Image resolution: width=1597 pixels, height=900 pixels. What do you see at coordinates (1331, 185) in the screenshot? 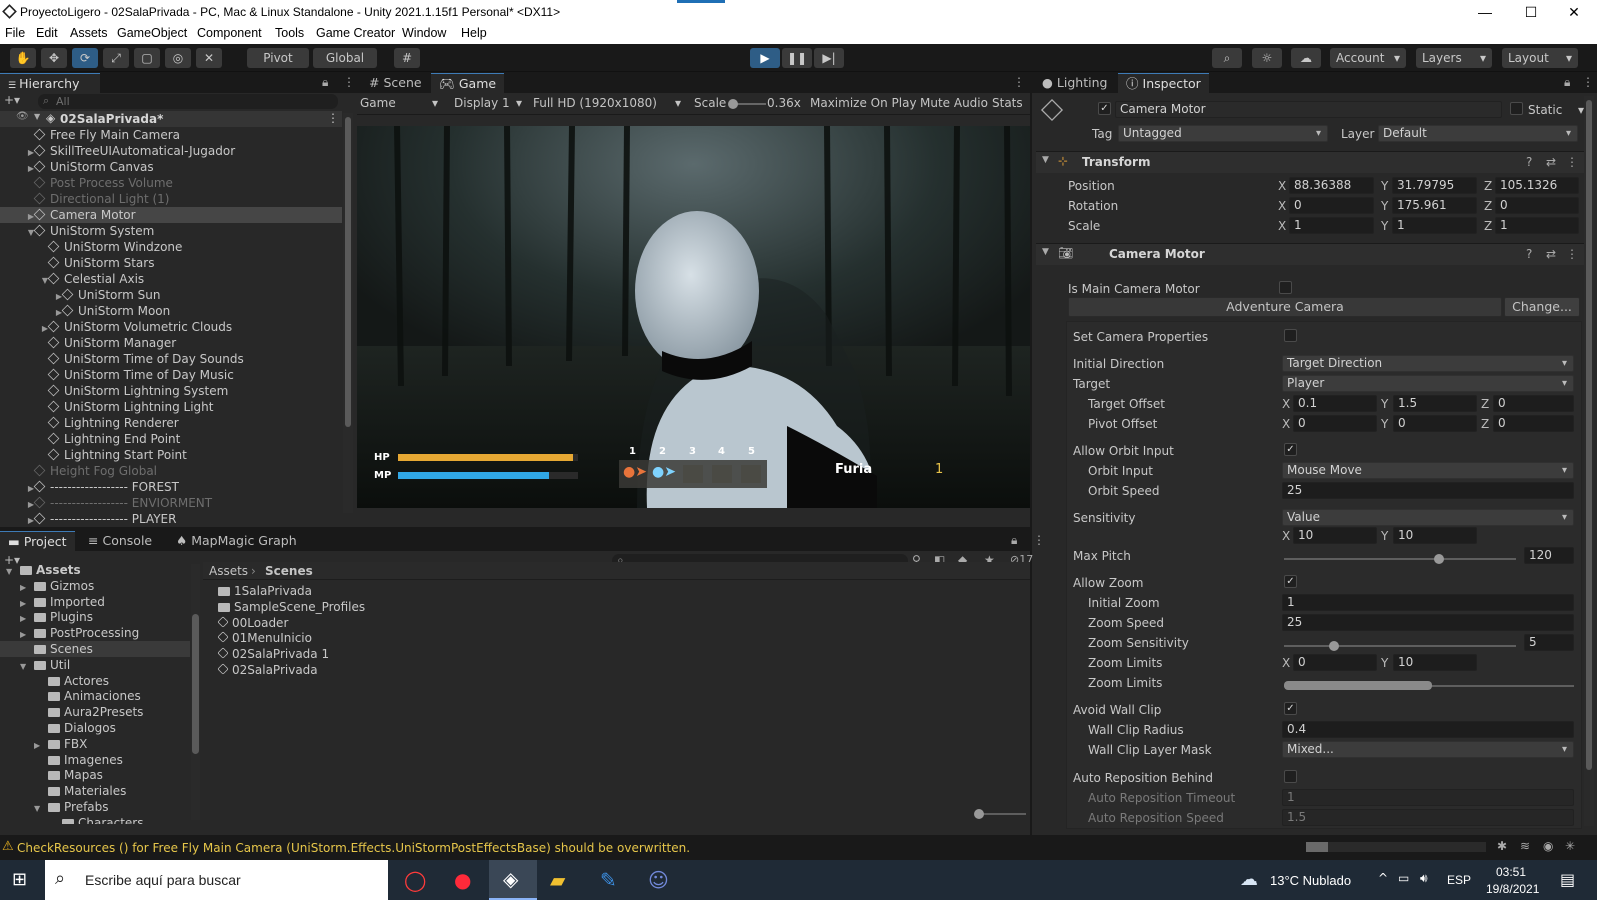
I see `position-x-input: 88.36388` at bounding box center [1331, 185].